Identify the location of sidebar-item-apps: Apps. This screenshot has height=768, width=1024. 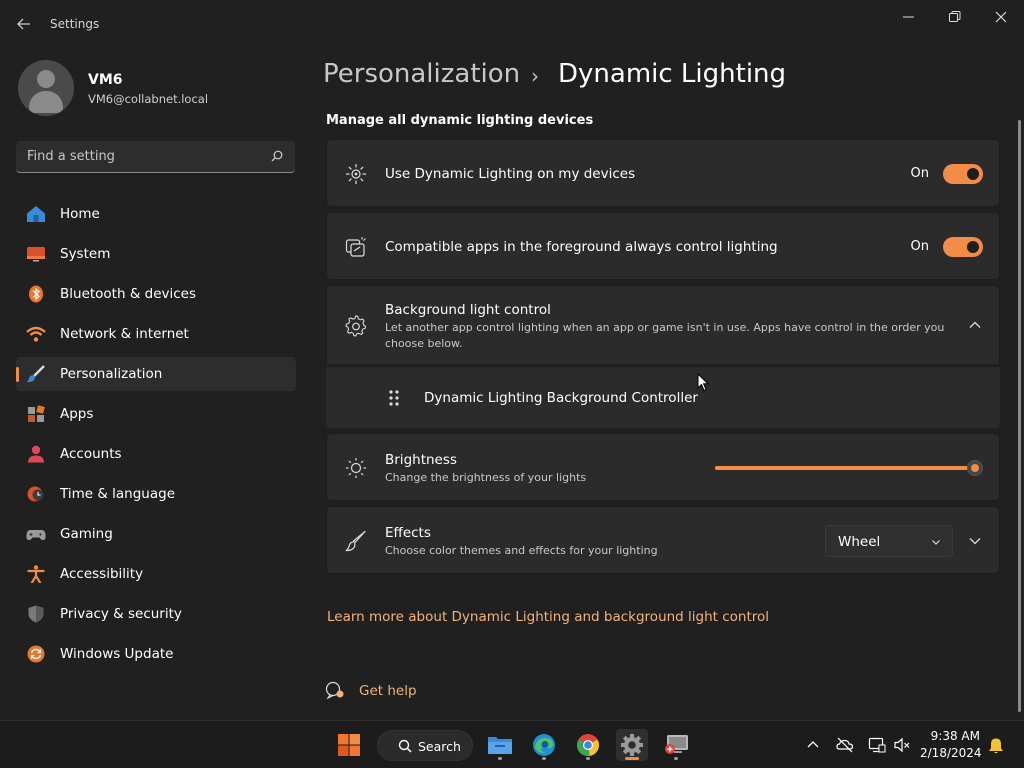
(156, 414).